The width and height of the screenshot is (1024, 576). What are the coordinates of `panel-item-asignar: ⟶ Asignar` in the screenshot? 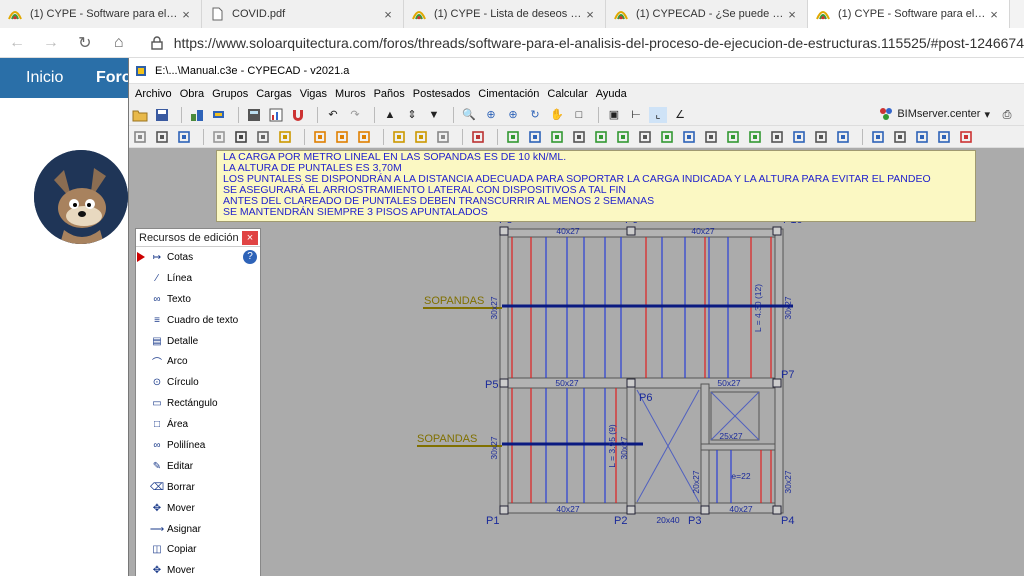 It's located at (198, 529).